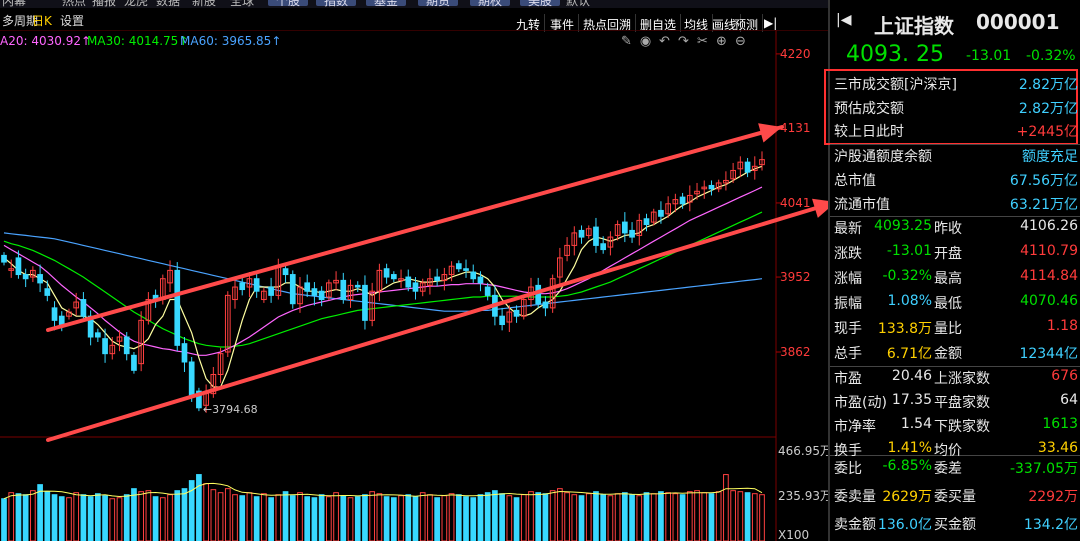 Image resolution: width=1080 pixels, height=541 pixels. I want to click on tool-daily: 日K, so click(42, 20).